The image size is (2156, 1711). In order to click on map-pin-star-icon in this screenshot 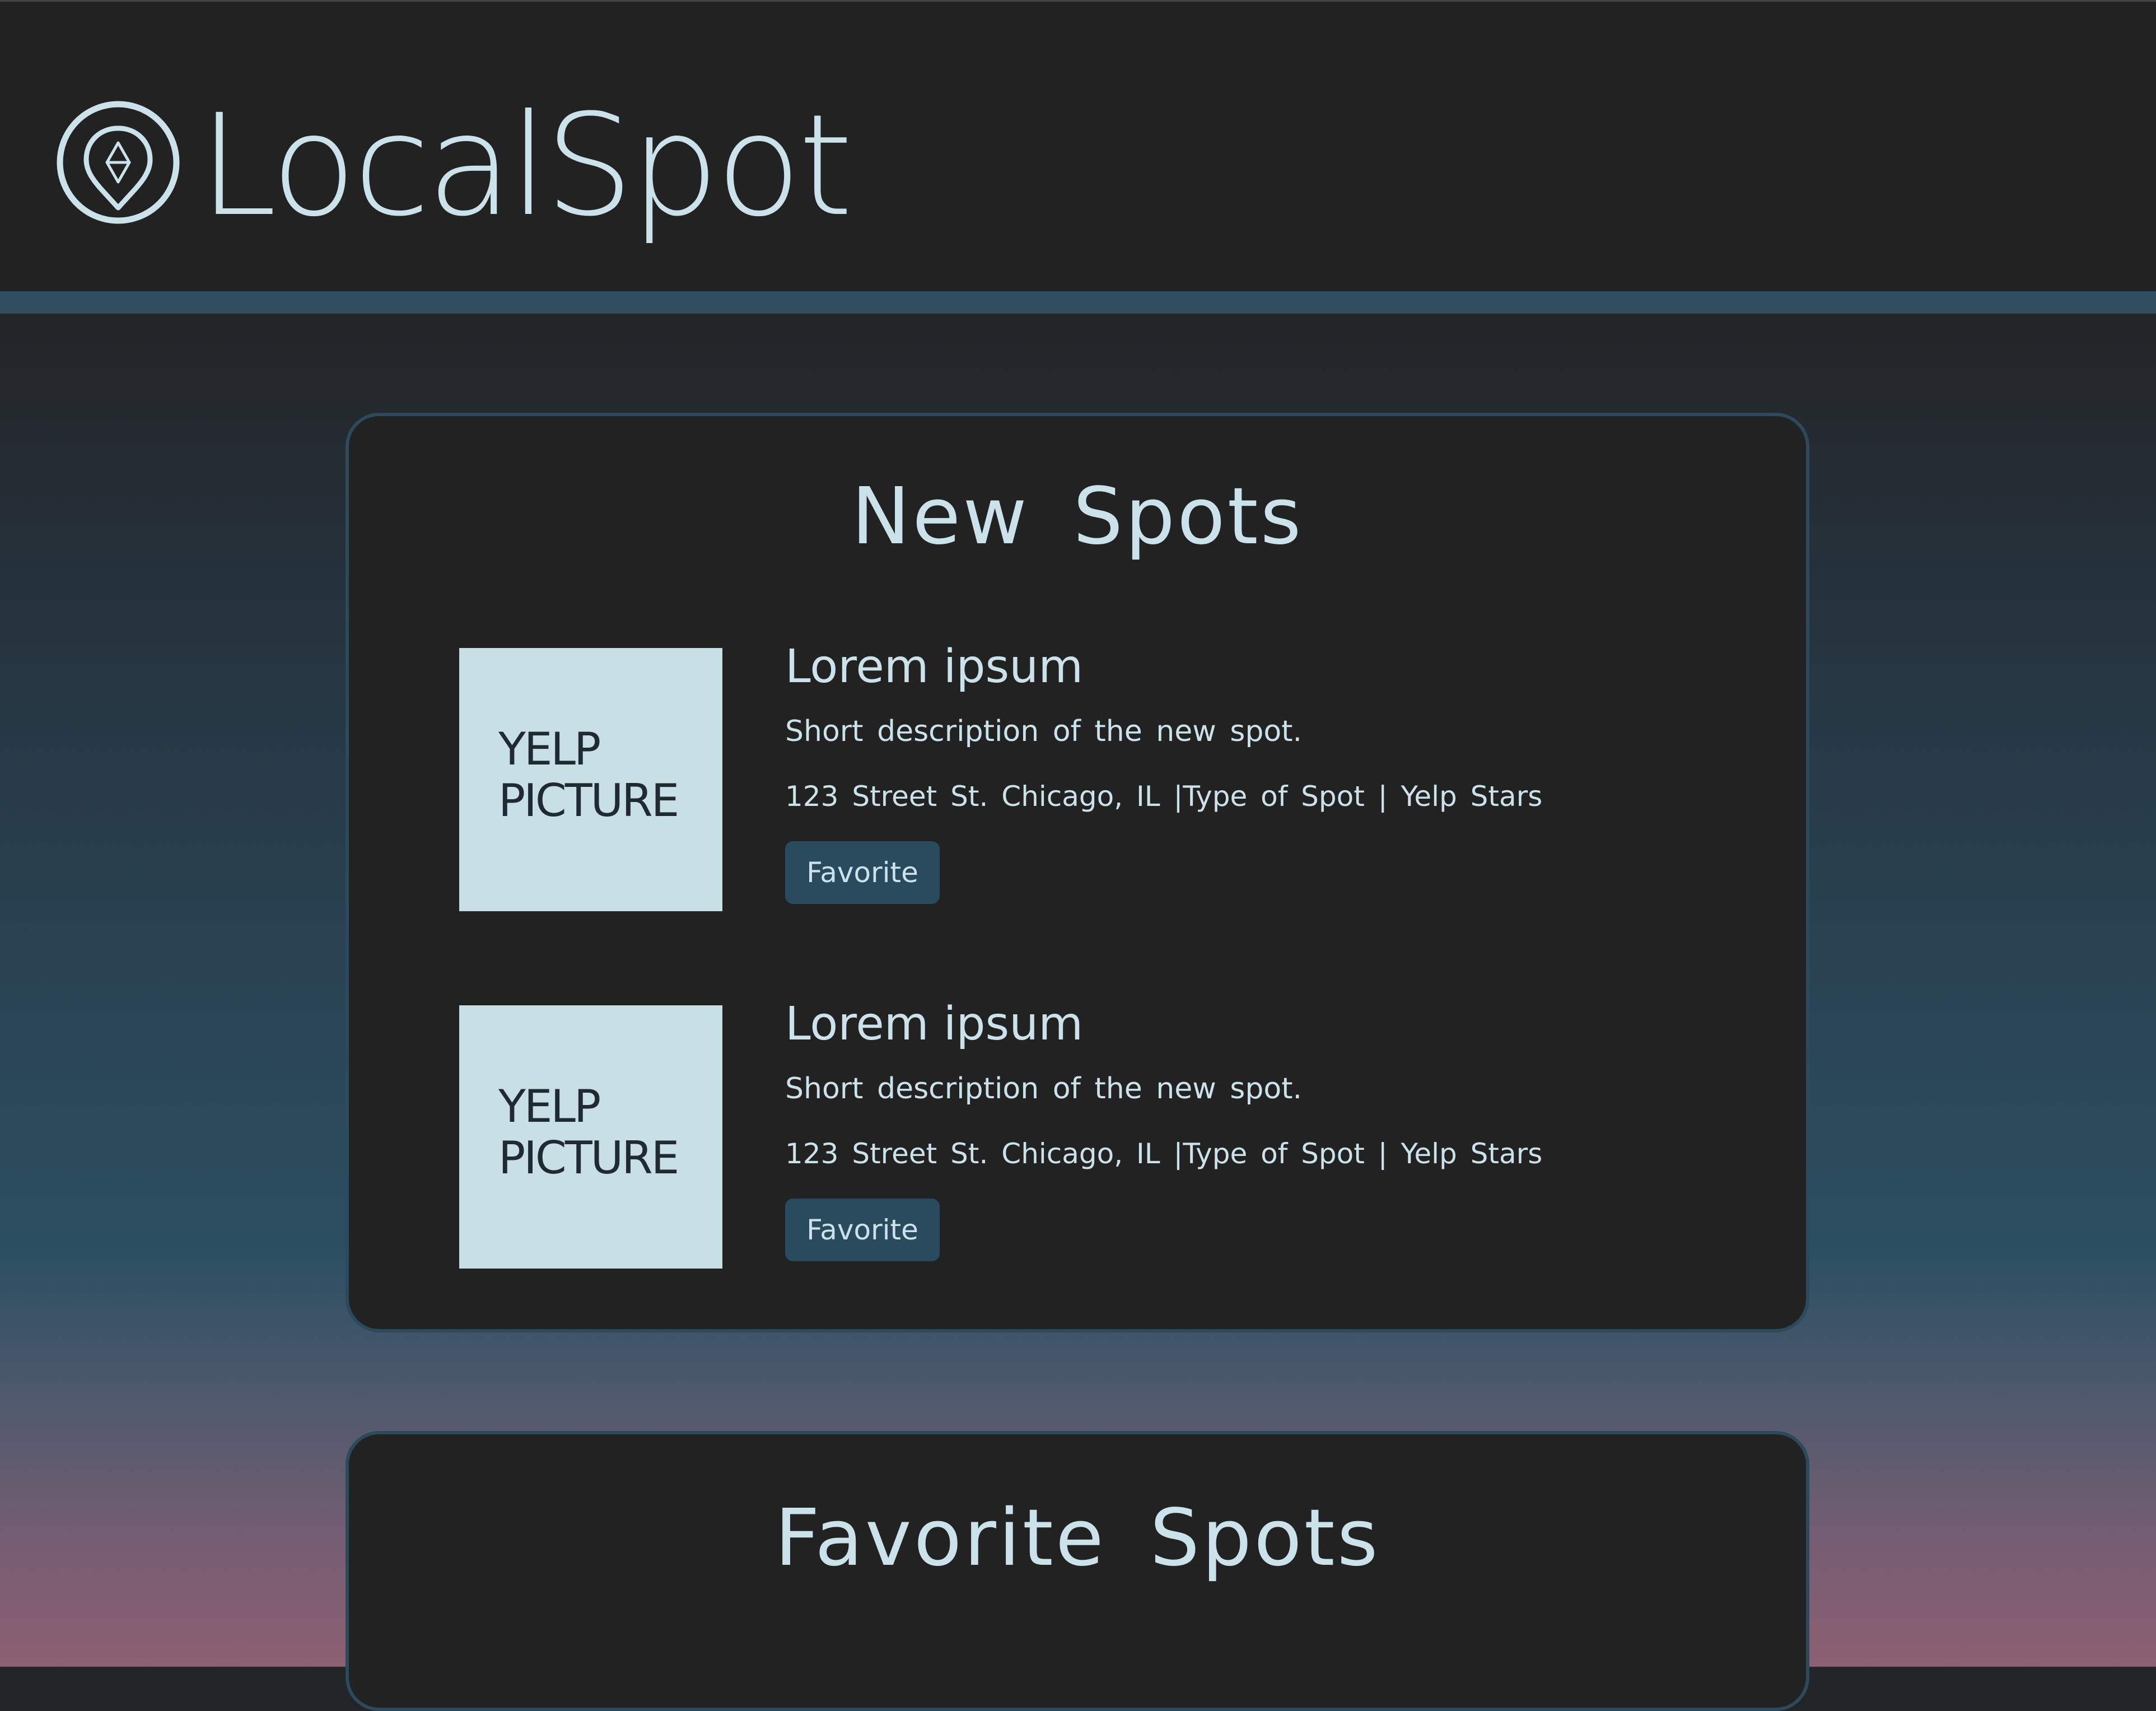, I will do `click(119, 162)`.